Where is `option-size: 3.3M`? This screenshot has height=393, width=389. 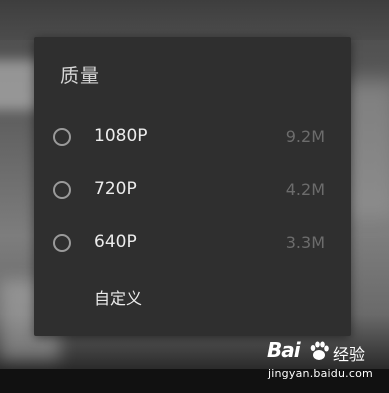
option-size: 3.3M is located at coordinates (305, 242).